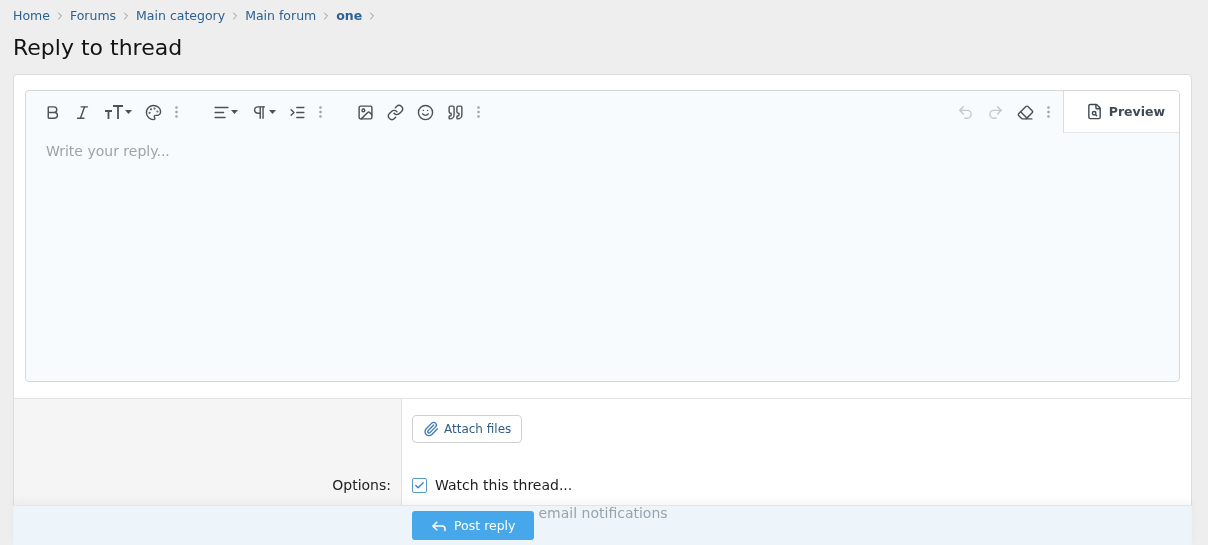  What do you see at coordinates (1120, 112) in the screenshot?
I see `preview-button: Preview` at bounding box center [1120, 112].